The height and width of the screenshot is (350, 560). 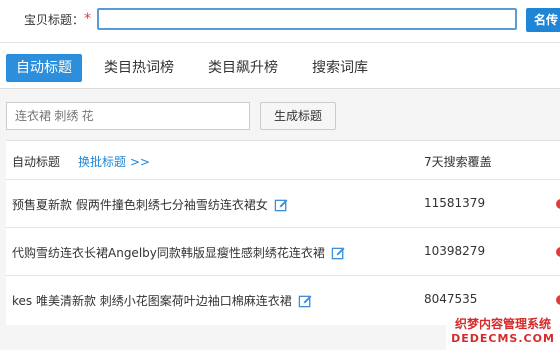 I want to click on divider, so click(x=280, y=42).